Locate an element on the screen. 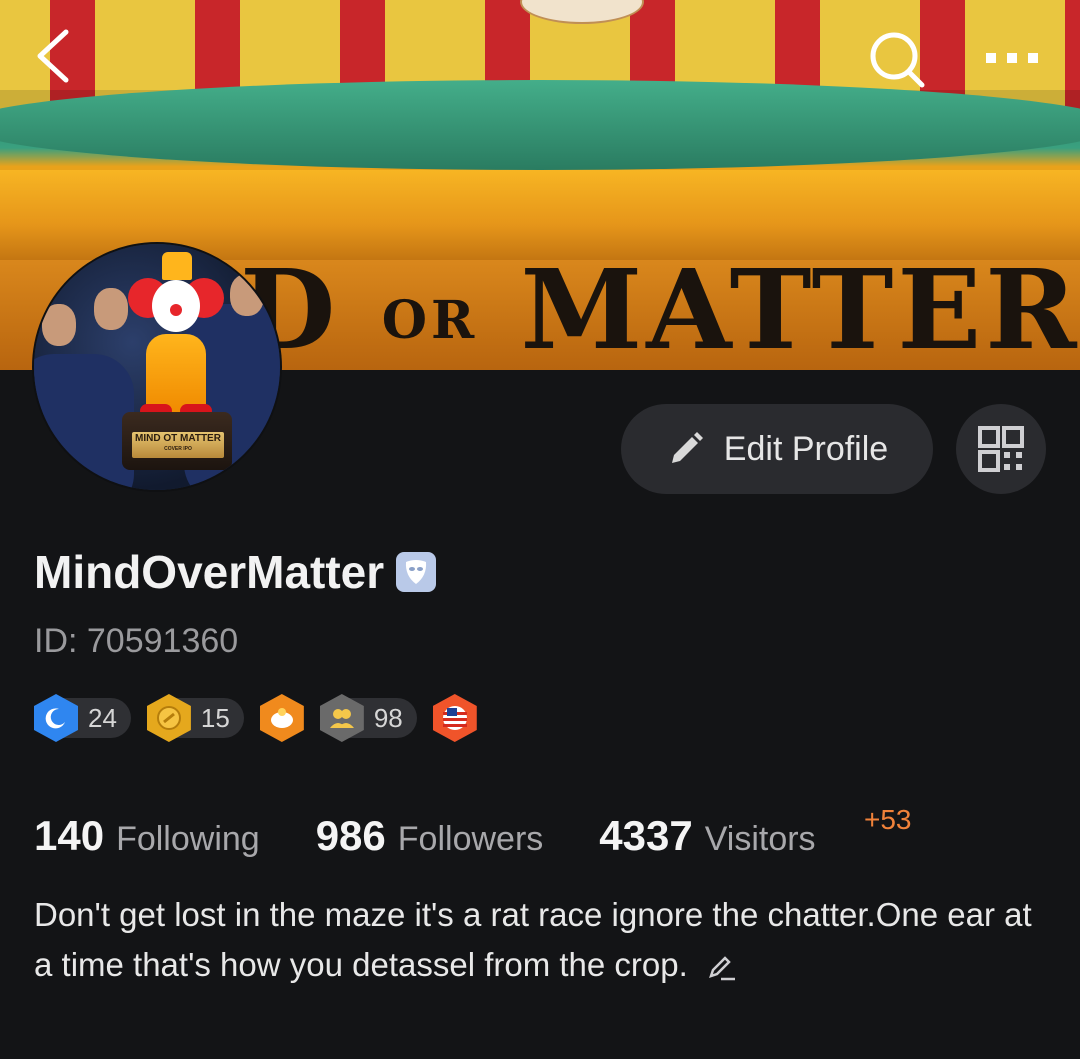  back-arrow-icon is located at coordinates (52, 56).